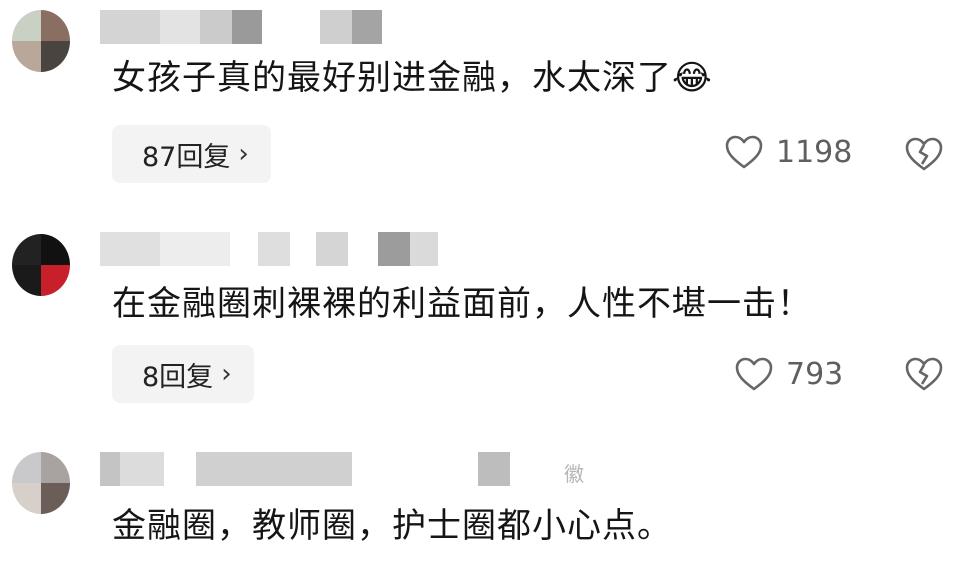 This screenshot has width=958, height=562. I want to click on view-replies-button: 8回复 ›, so click(183, 374).